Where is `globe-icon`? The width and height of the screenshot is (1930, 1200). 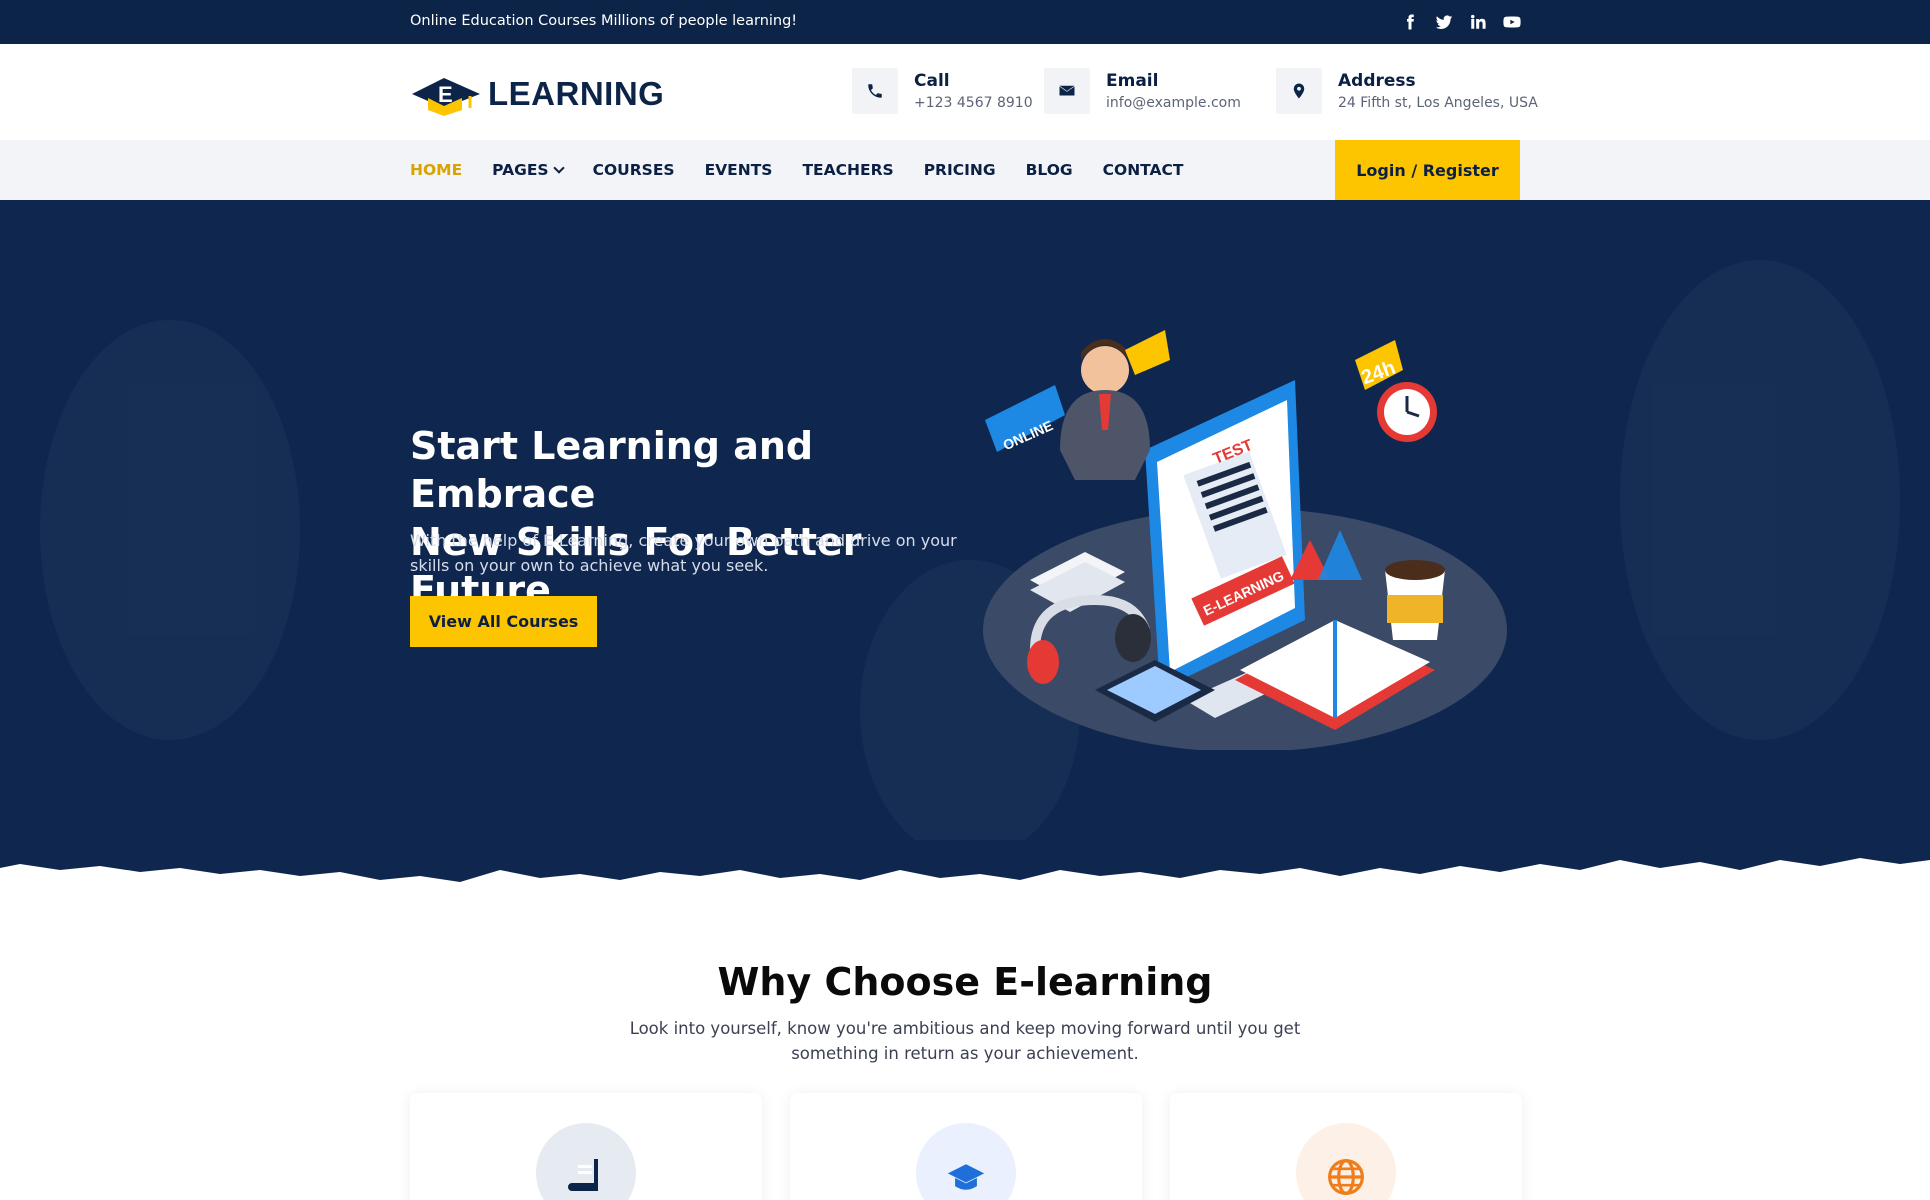
globe-icon is located at coordinates (1346, 1177).